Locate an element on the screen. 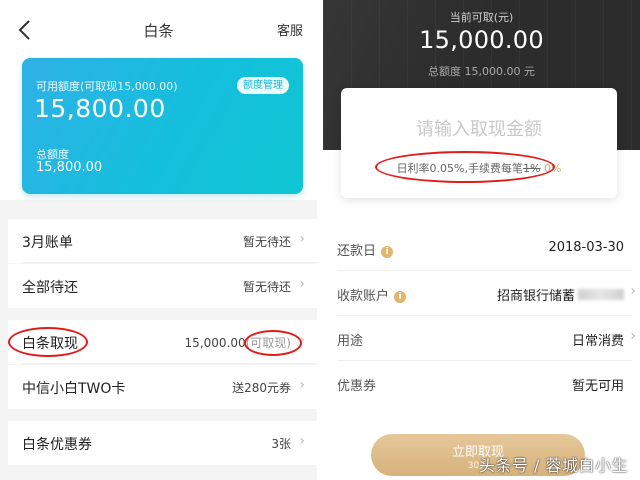 This screenshot has height=480, width=640. form-label: 还款日 i is located at coordinates (365, 249).